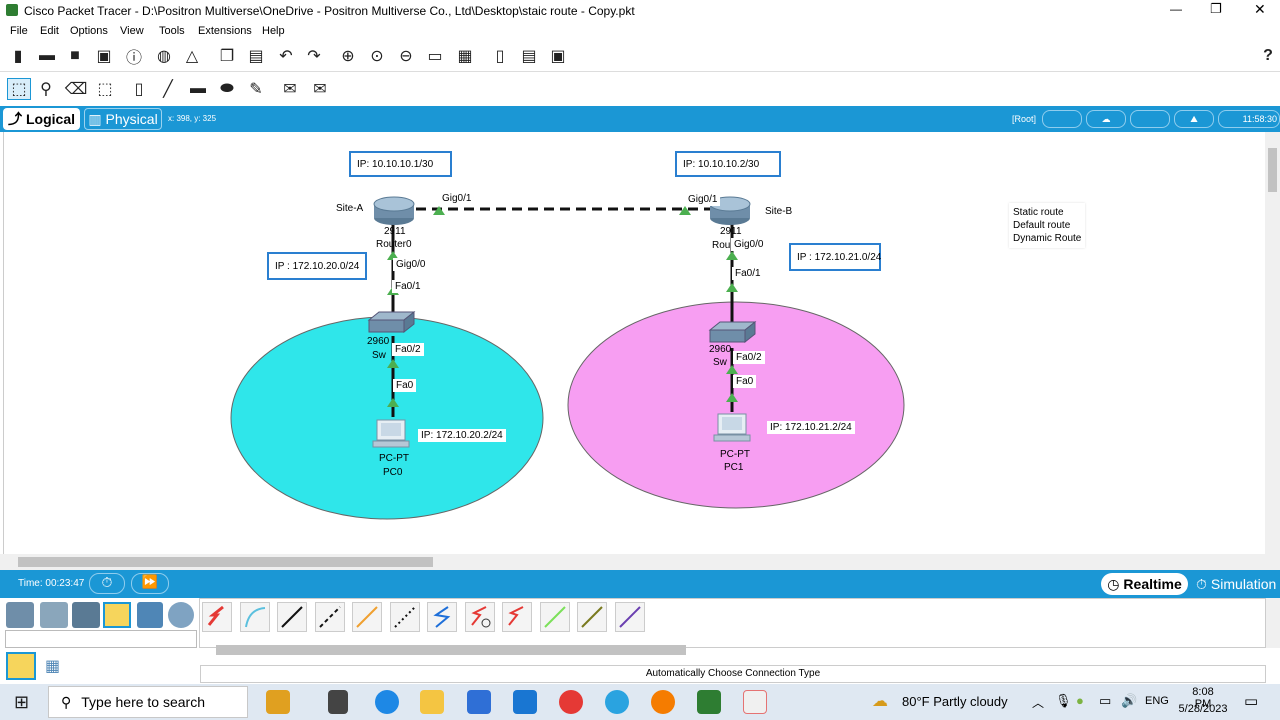 The height and width of the screenshot is (720, 1280). Describe the element at coordinates (1080, 700) in the screenshot. I see `location-icon: ●` at that location.